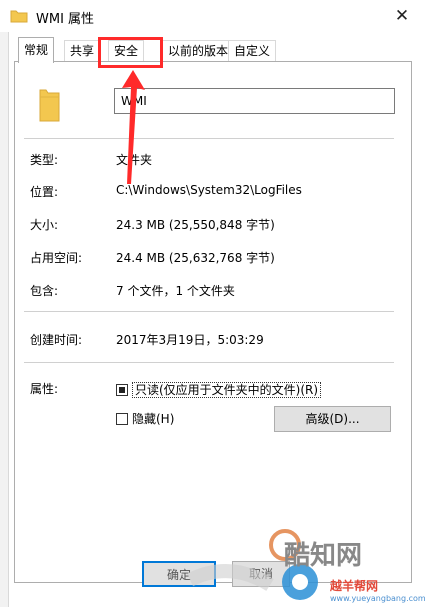  I want to click on type-label: 类型:, so click(44, 160).